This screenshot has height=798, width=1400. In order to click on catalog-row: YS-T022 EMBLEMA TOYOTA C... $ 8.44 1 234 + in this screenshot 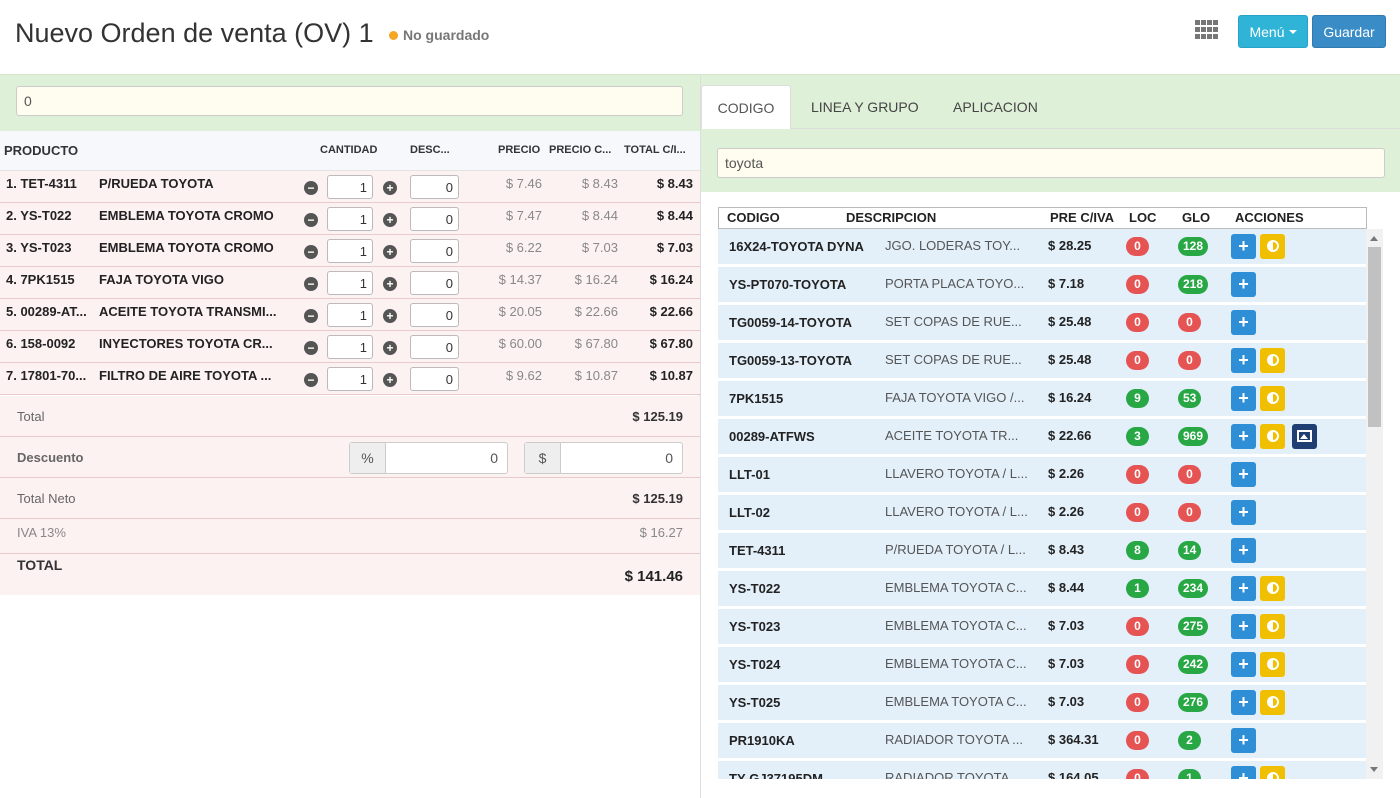, I will do `click(1042, 588)`.